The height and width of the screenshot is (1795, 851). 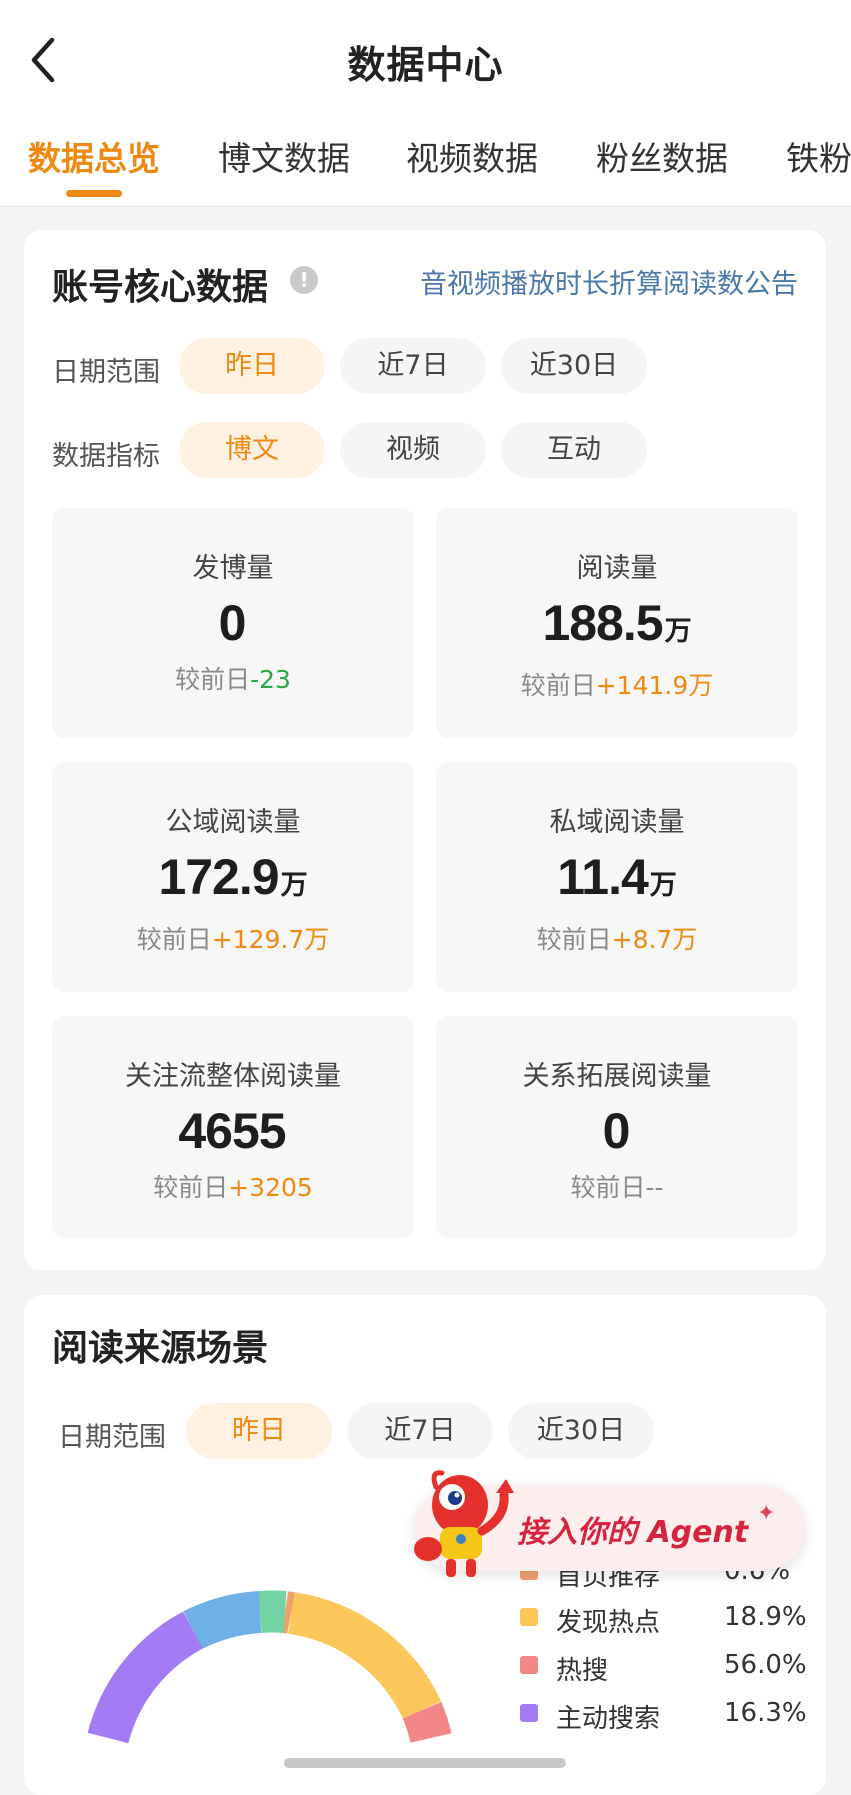 What do you see at coordinates (259, 1431) in the screenshot?
I see `source-date-option-yesterday: 昨日` at bounding box center [259, 1431].